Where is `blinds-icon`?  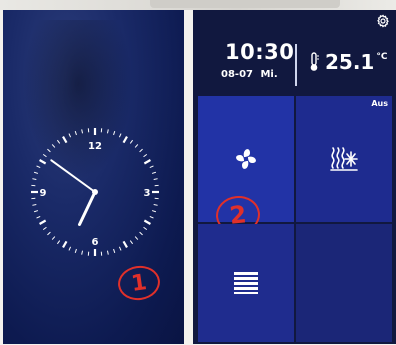 blinds-icon is located at coordinates (246, 283).